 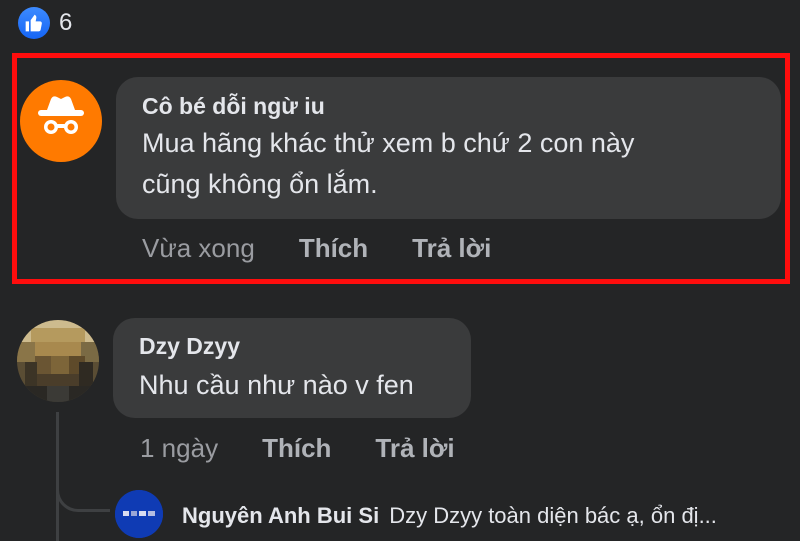 I want to click on reaction-summary: 6, so click(x=45, y=23).